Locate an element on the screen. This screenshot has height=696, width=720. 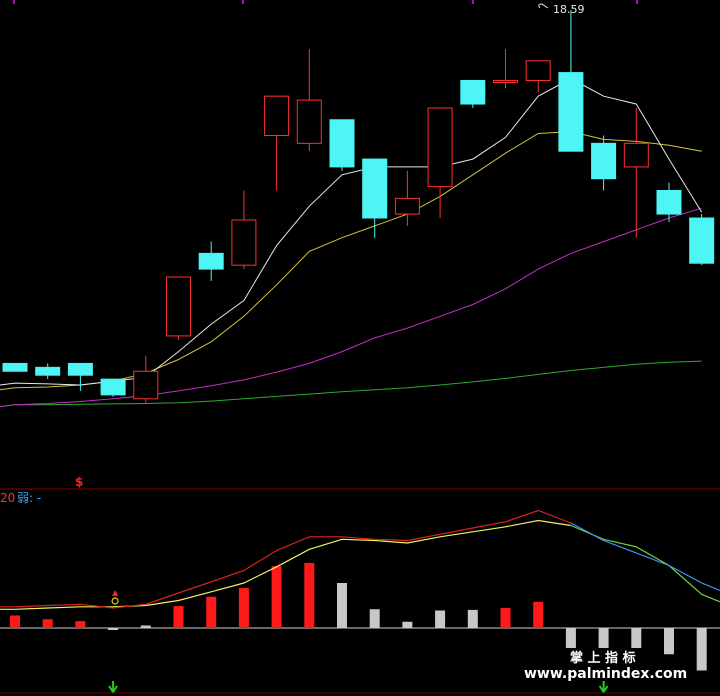
buy-signal-triangle is located at coordinates (115, 593).